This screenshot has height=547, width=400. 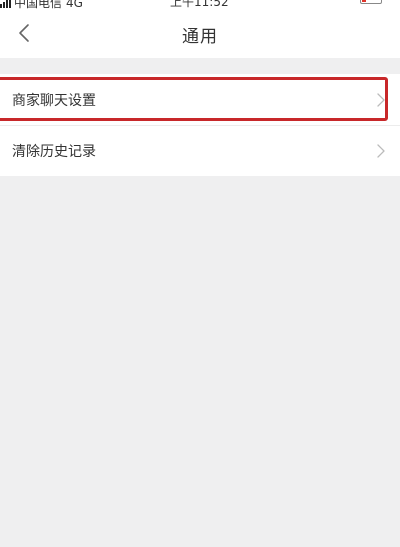 What do you see at coordinates (364, 1) in the screenshot?
I see `battery-level` at bounding box center [364, 1].